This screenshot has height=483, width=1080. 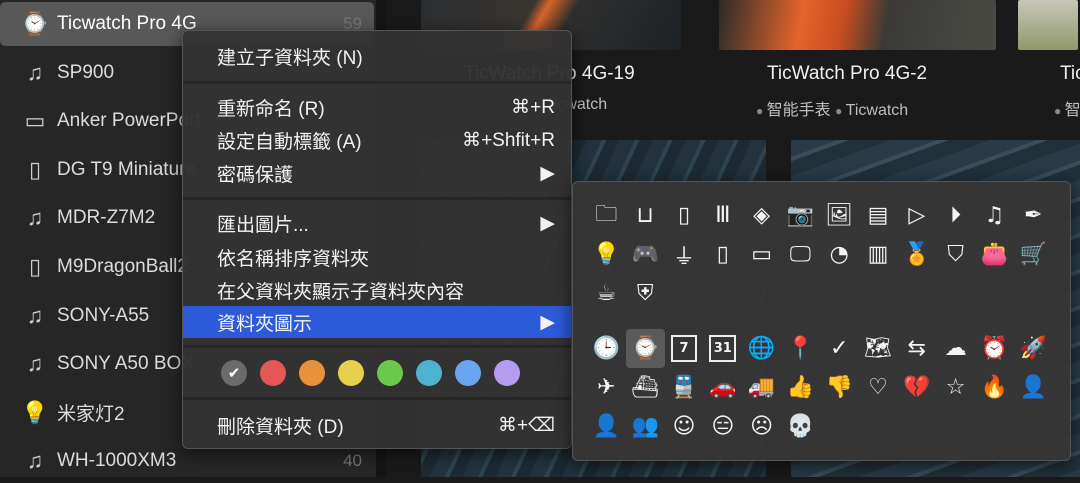 I want to click on book-icon: ▯, so click(x=684, y=215).